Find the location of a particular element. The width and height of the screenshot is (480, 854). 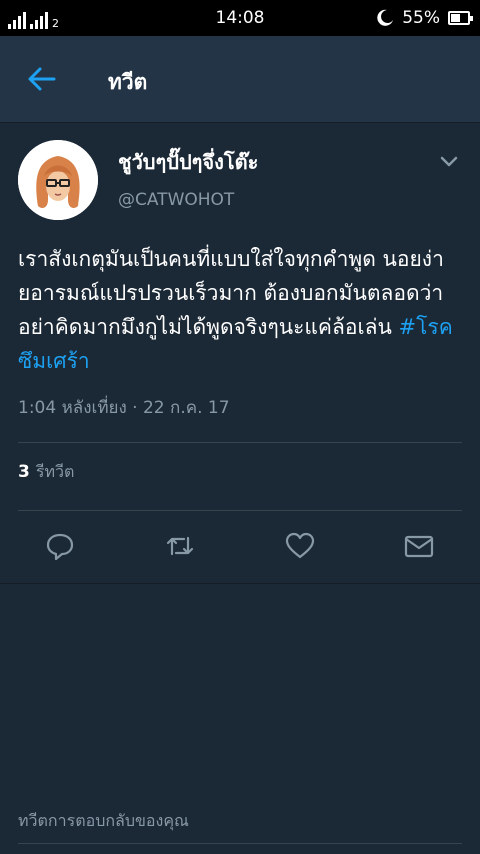

battery-fill is located at coordinates (455, 18).